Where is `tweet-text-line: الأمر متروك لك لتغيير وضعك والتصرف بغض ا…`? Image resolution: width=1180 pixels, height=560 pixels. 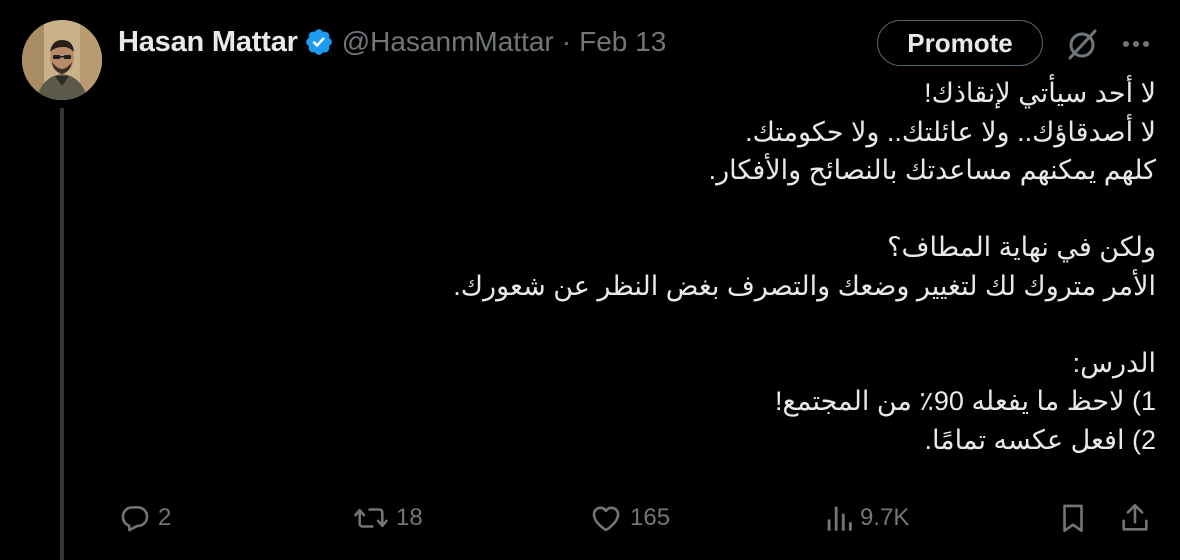 tweet-text-line: الأمر متروك لك لتغيير وضعك والتصرف بغض ا… is located at coordinates (804, 285).